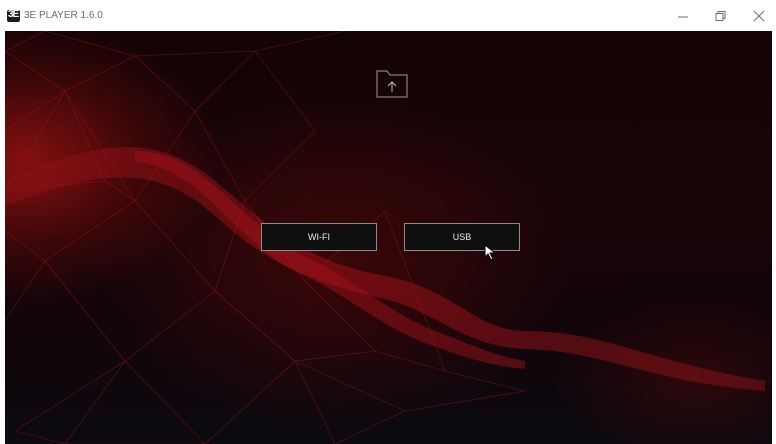 The image size is (776, 444). I want to click on close-icon, so click(759, 16).